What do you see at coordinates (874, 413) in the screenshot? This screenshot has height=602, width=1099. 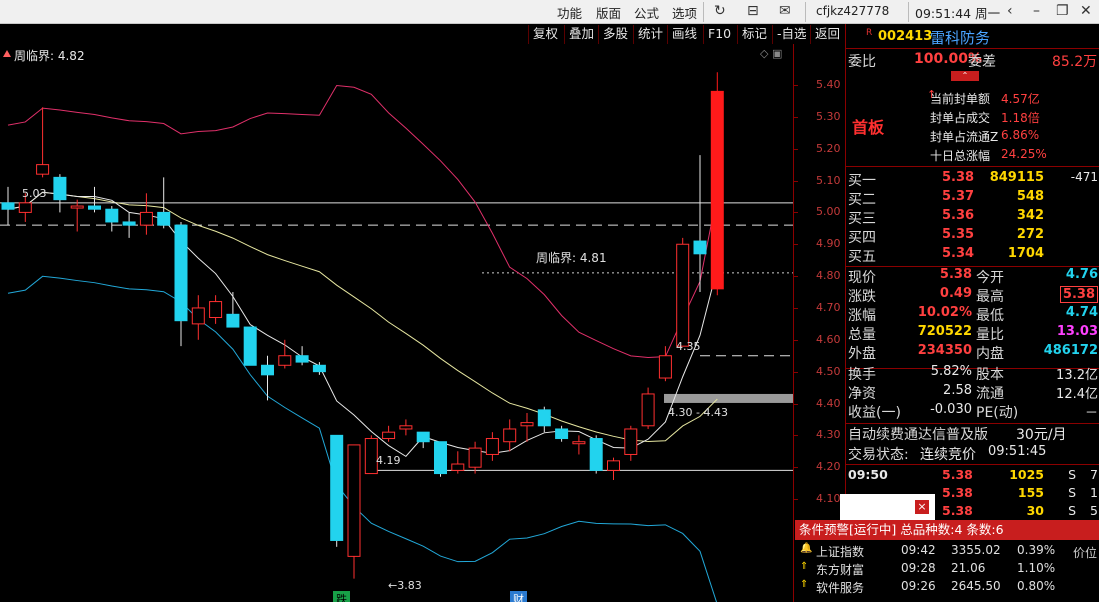 I see `fund-label: 收益(一)` at bounding box center [874, 413].